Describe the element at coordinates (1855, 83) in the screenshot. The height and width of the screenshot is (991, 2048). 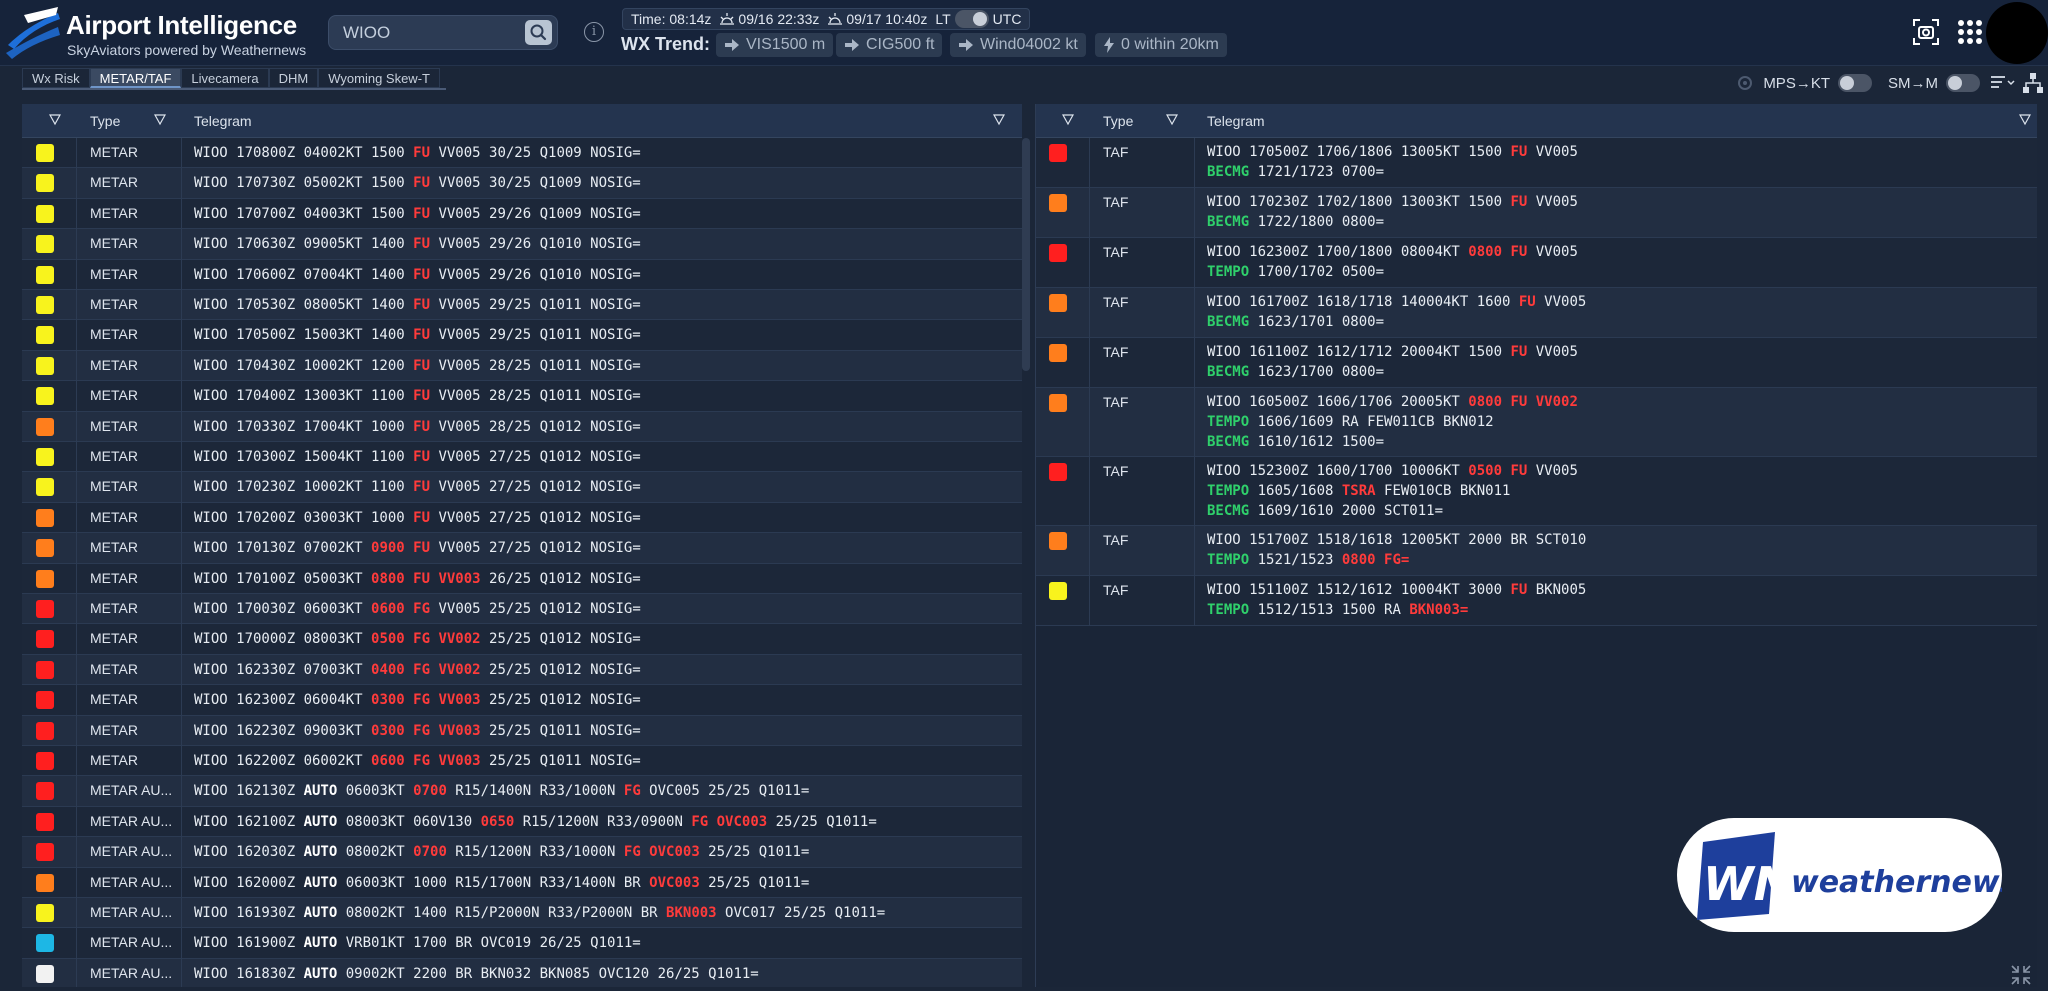
I see `mps-kt-toggle` at that location.